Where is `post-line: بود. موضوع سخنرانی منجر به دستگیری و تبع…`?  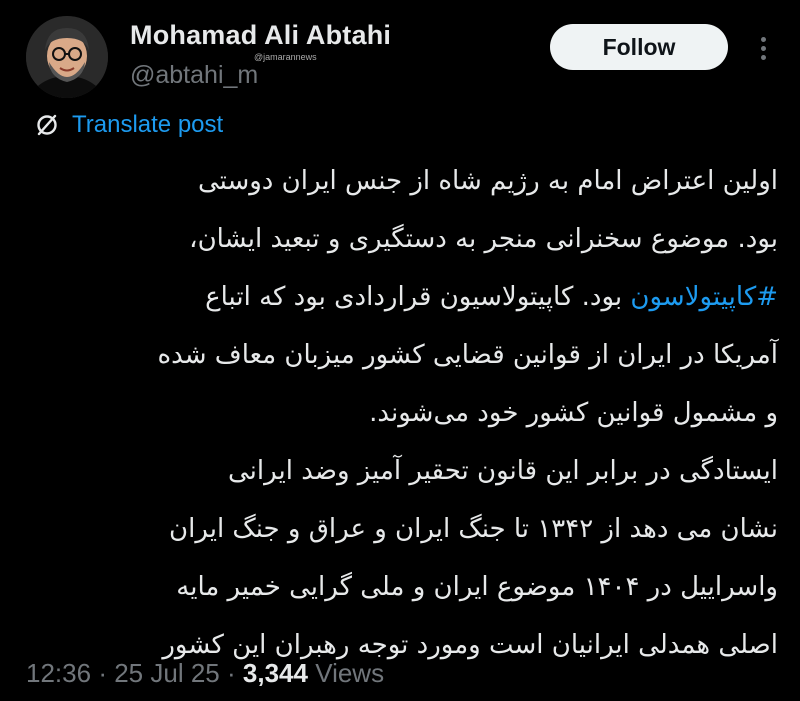 post-line: بود. موضوع سخنرانی منجر به دستگیری و تبع… is located at coordinates (483, 239).